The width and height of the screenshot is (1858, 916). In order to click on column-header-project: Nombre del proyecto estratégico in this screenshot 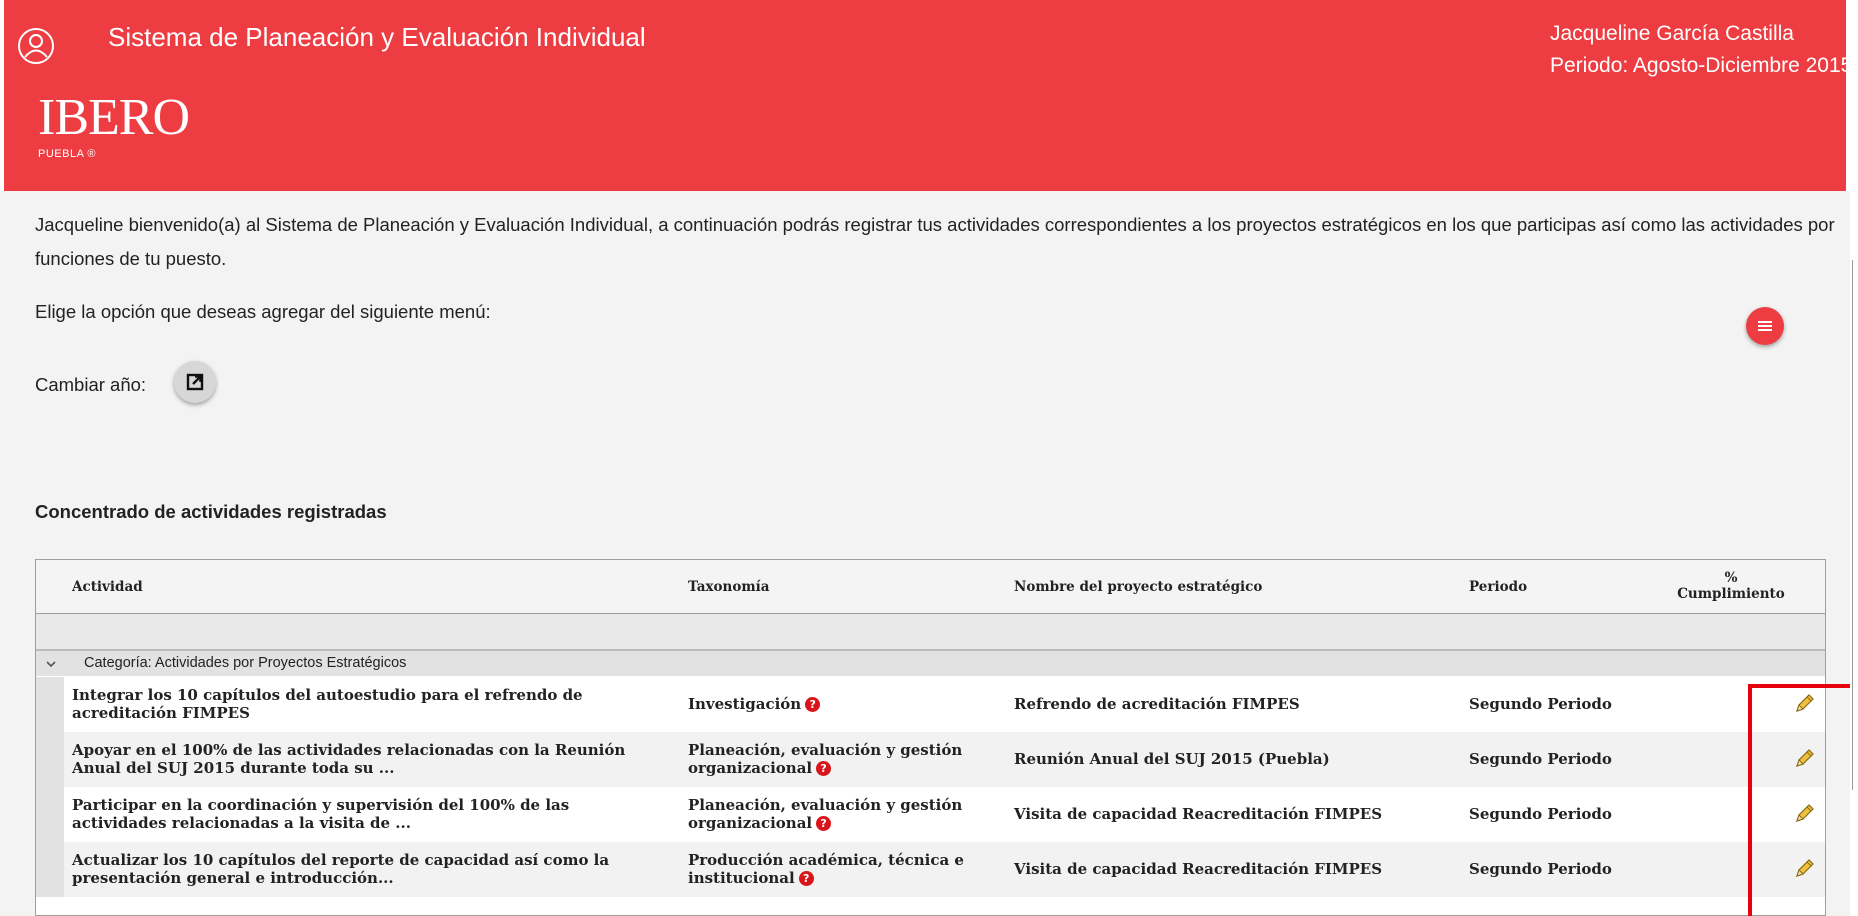, I will do `click(1138, 587)`.